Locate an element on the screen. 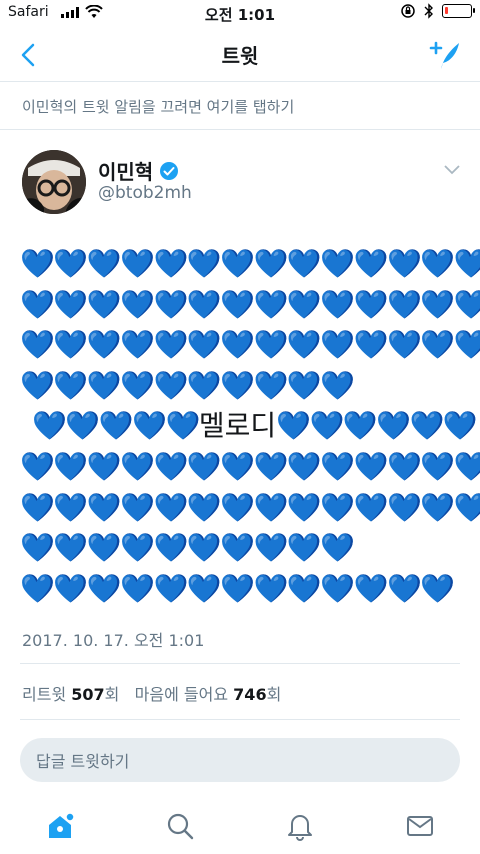  display-name-text: 이민혁 is located at coordinates (126, 172).